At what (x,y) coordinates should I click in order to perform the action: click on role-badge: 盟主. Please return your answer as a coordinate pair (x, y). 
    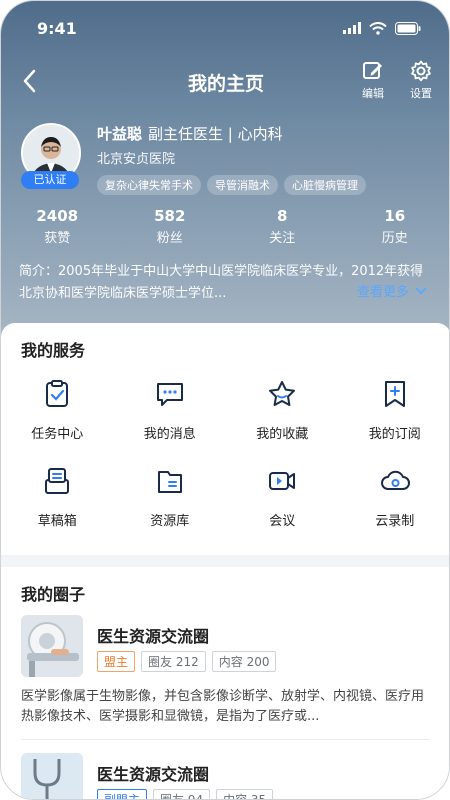
    Looking at the image, I should click on (116, 661).